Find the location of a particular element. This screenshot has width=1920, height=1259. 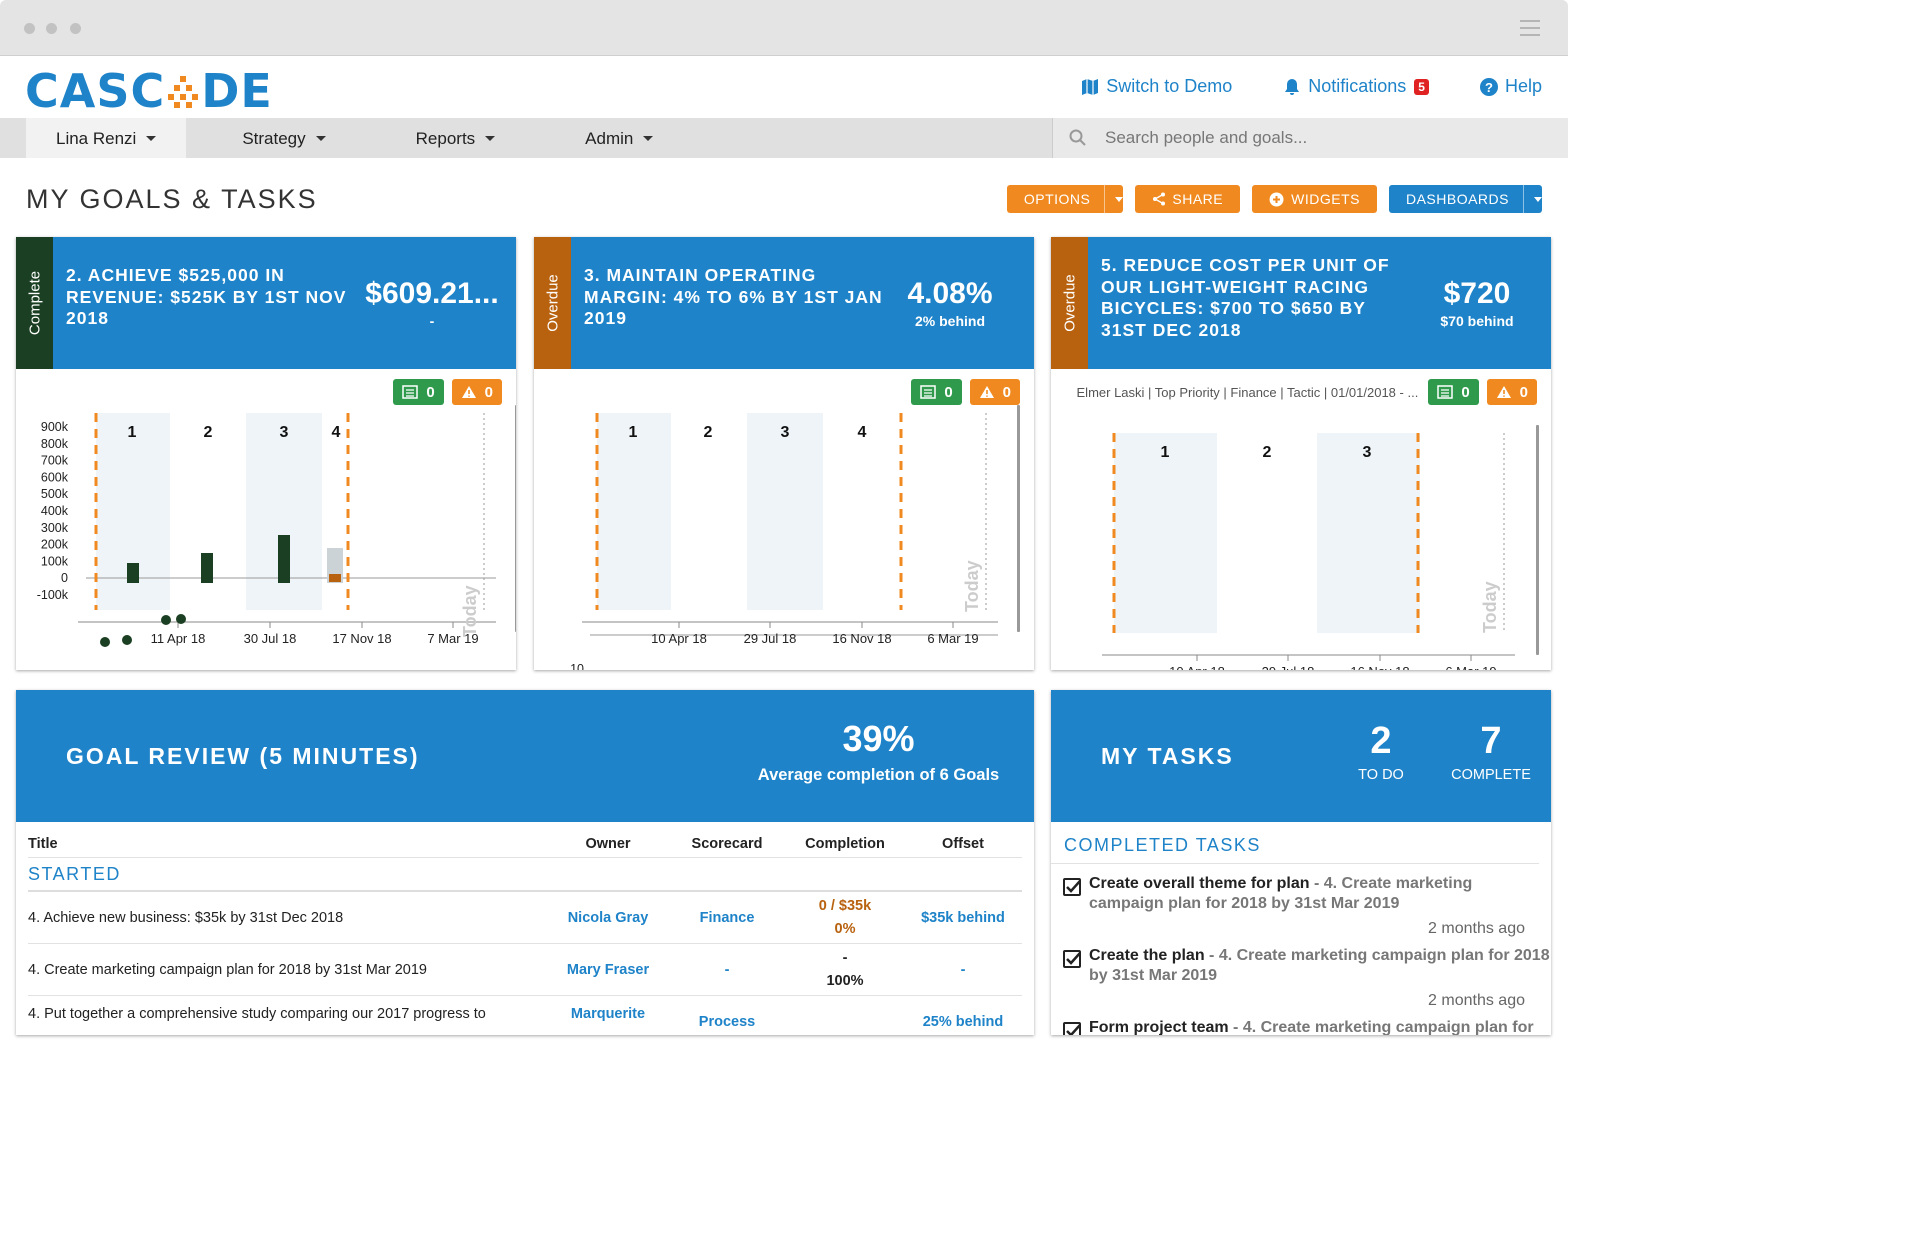

y-tick-label: 10 is located at coordinates (577, 666).